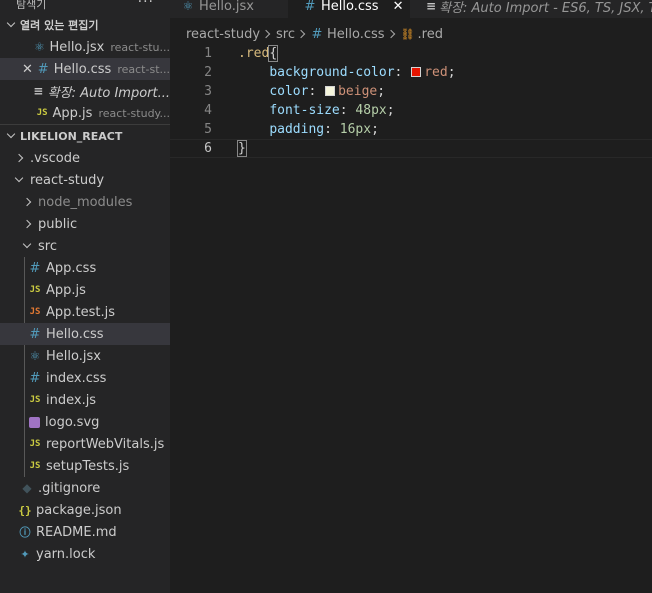  Describe the element at coordinates (229, 9) in the screenshot. I see `tab-hello-jsx: ⚛ Hello.jsx` at that location.